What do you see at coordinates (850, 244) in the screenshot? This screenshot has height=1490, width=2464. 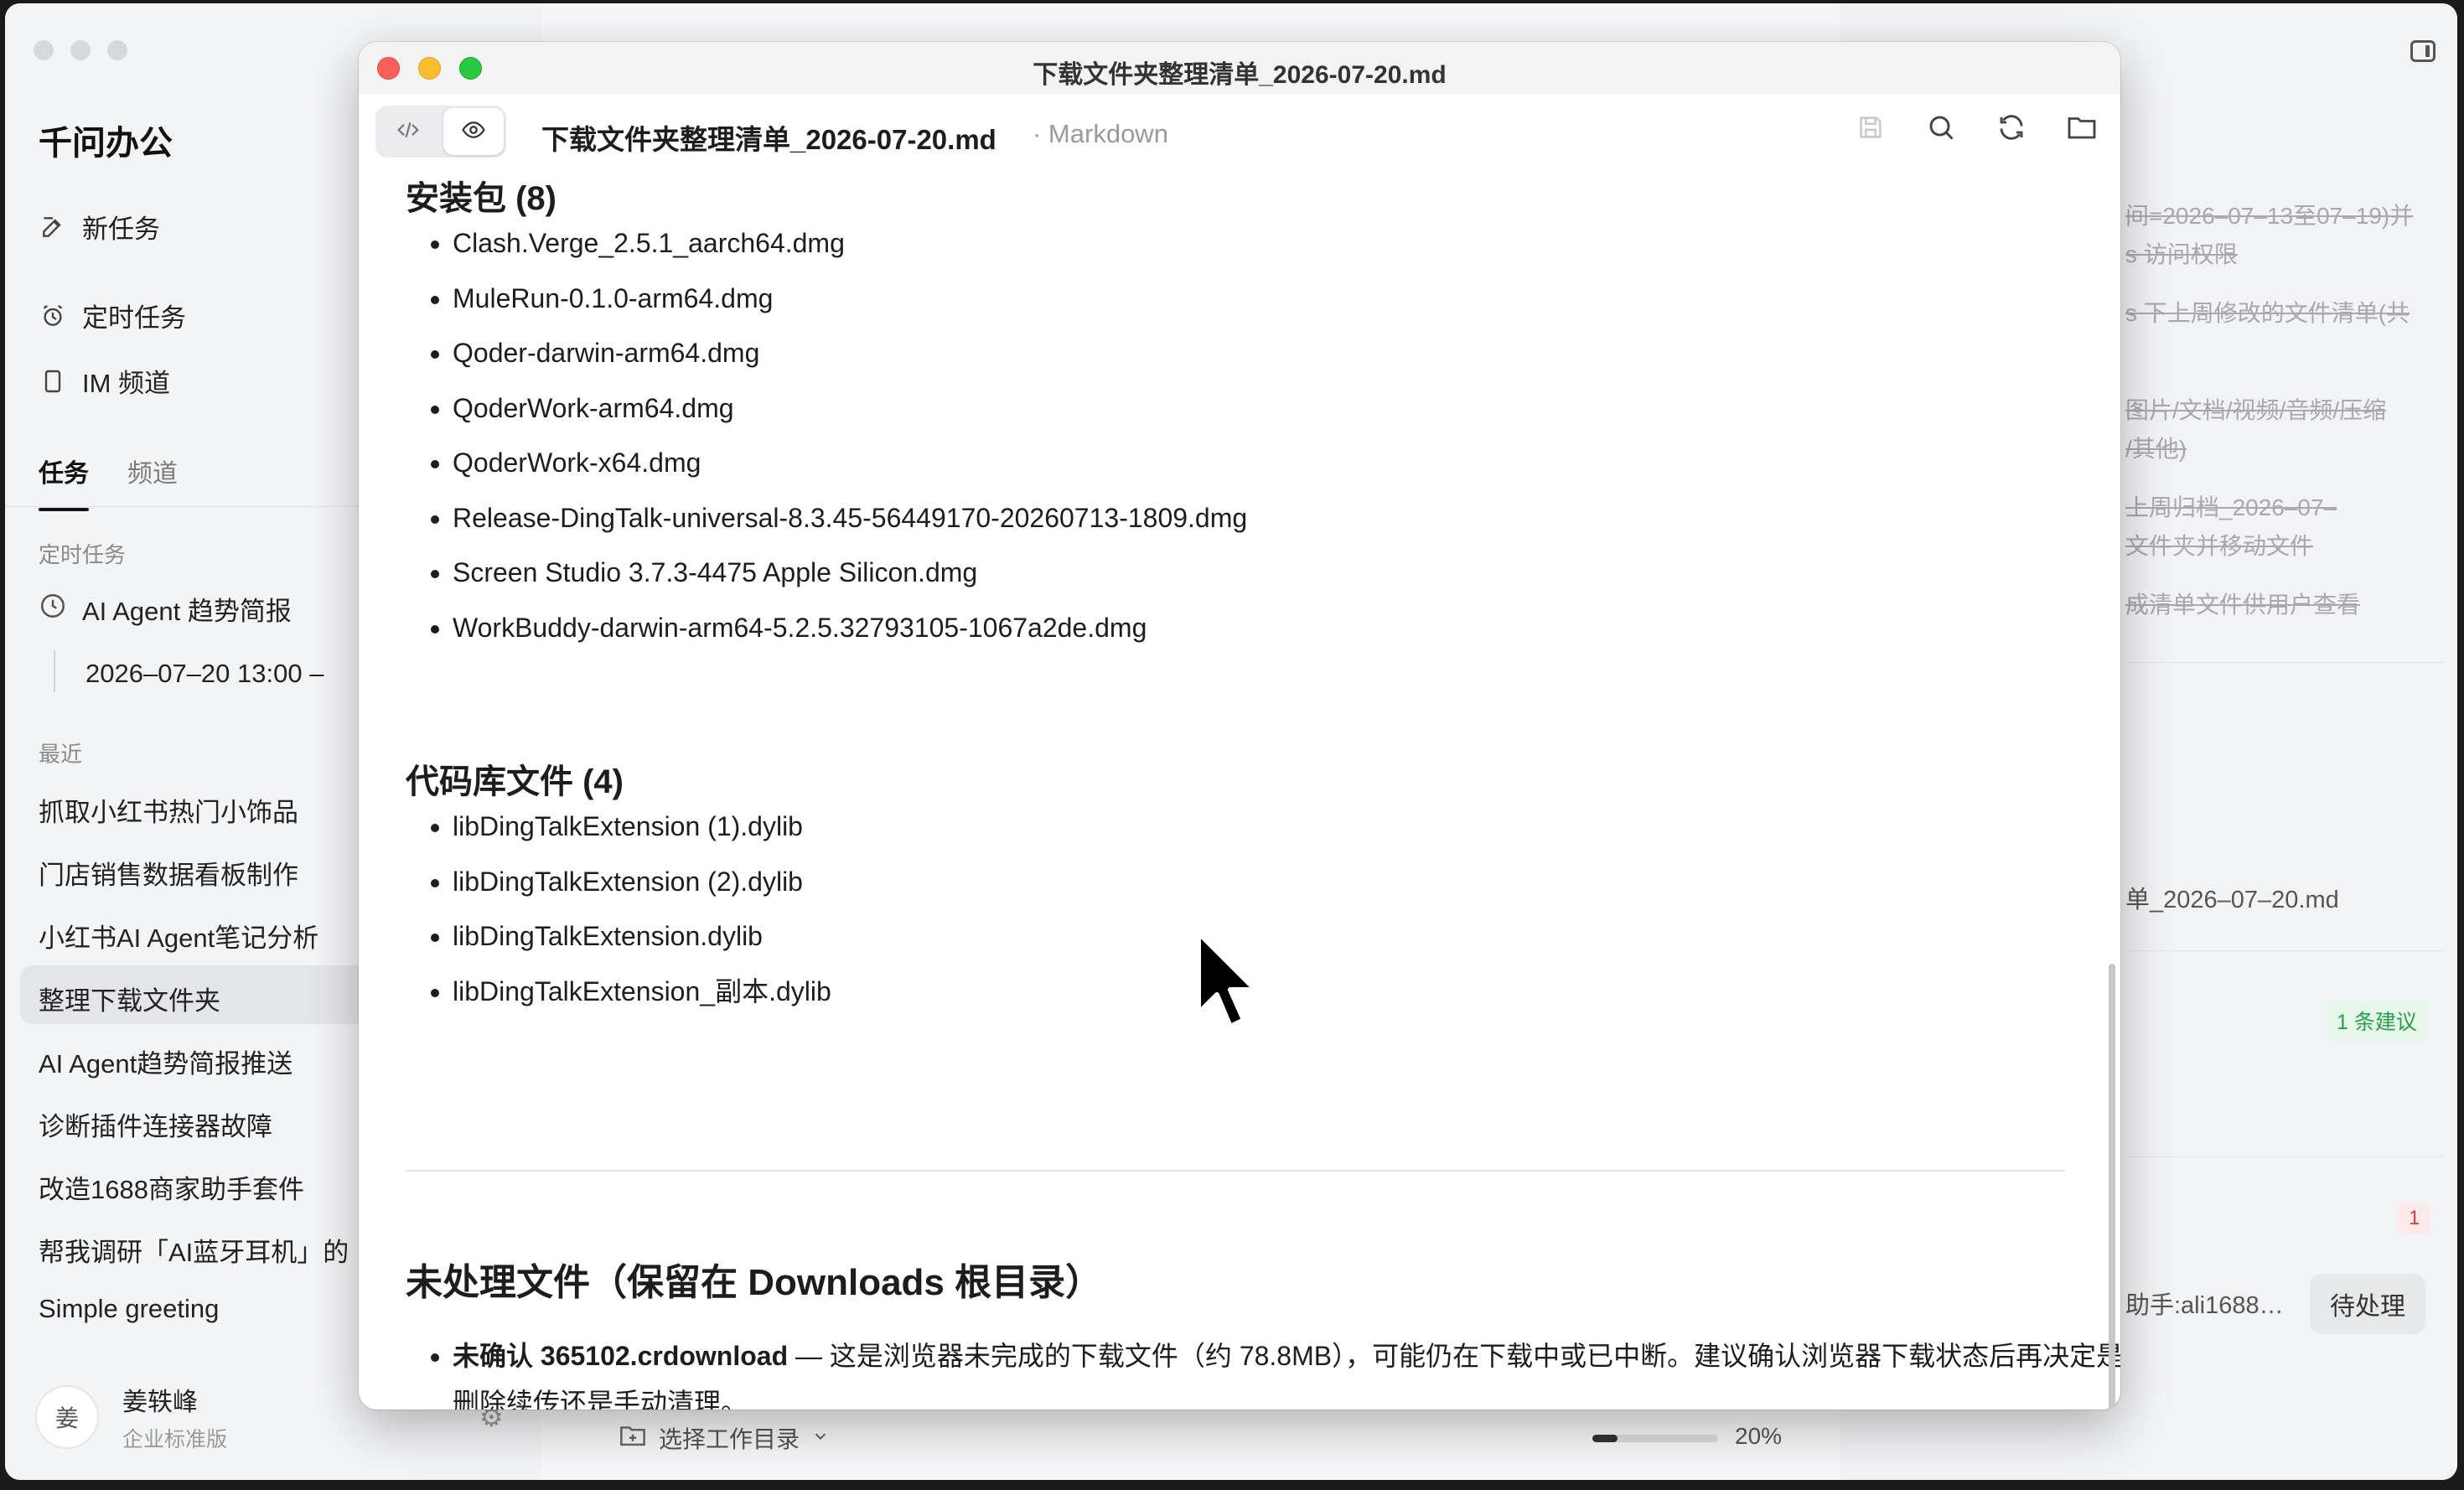 I see `list-item: Clash.Verge_2.5.1_aarch64.dmg` at bounding box center [850, 244].